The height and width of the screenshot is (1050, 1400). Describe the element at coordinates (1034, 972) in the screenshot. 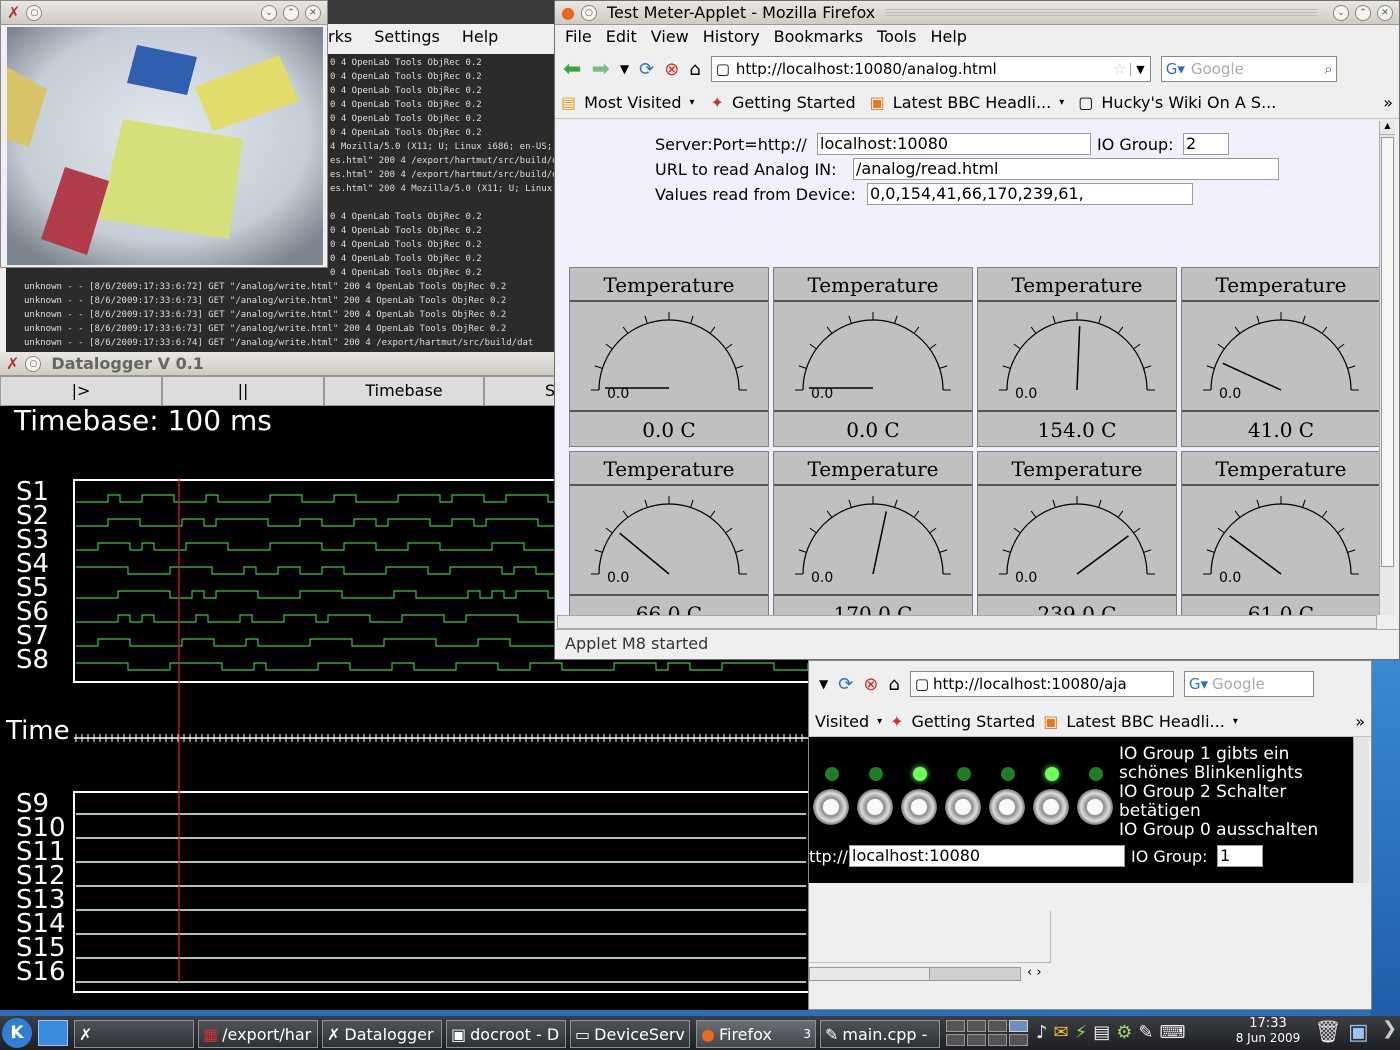

I see `scroll-arrows-icon: ‹ ›` at that location.